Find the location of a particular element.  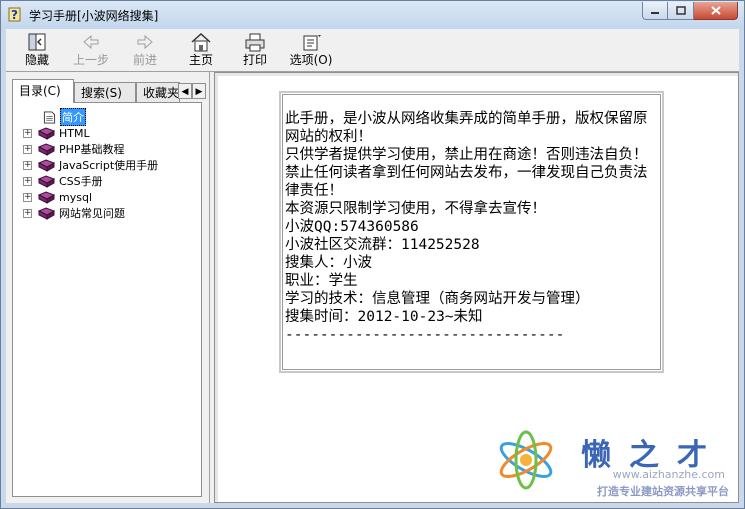

tab-scroll-right: ▶ is located at coordinates (199, 91).